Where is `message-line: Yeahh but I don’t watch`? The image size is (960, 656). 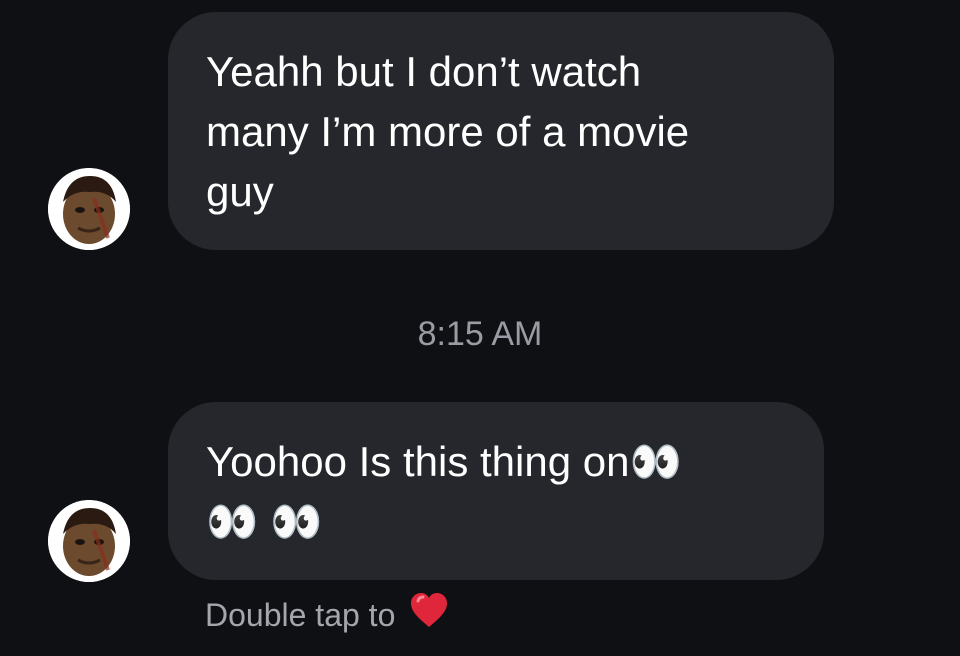
message-line: Yeahh but I don’t watch is located at coordinates (424, 71).